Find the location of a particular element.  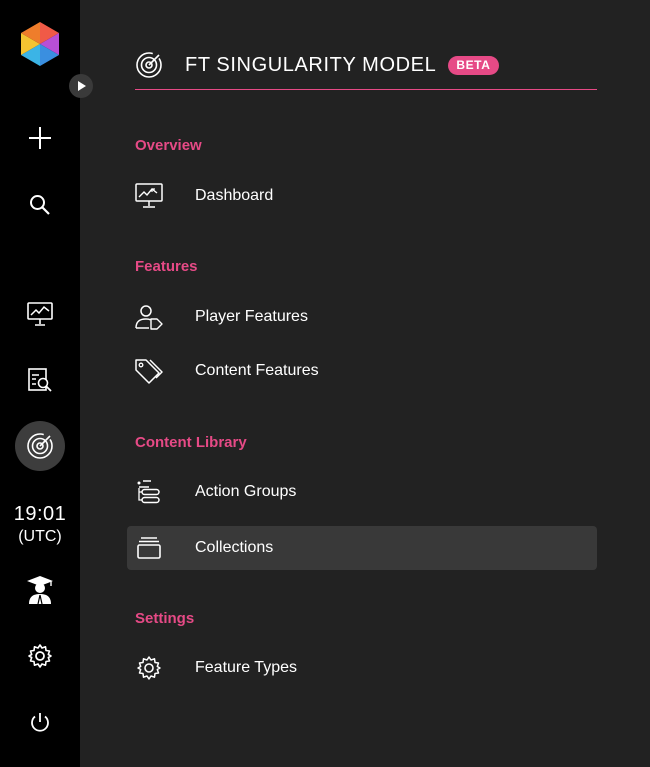

panel-header: FT SINGULARITY MODEL BETA is located at coordinates (366, 67).